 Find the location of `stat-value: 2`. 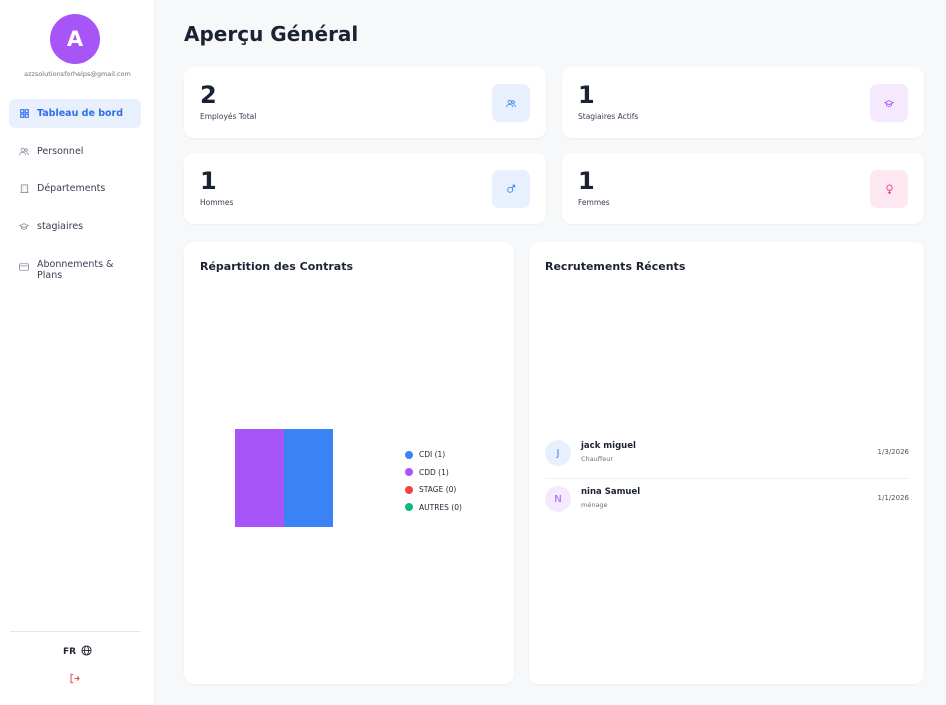

stat-value: 2 is located at coordinates (208, 95).